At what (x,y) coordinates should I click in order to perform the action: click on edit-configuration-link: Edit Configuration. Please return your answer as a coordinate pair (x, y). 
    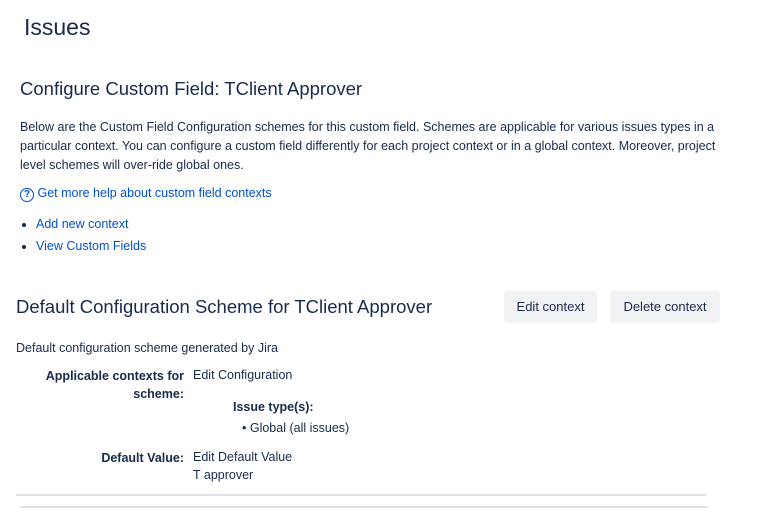
    Looking at the image, I should click on (242, 375).